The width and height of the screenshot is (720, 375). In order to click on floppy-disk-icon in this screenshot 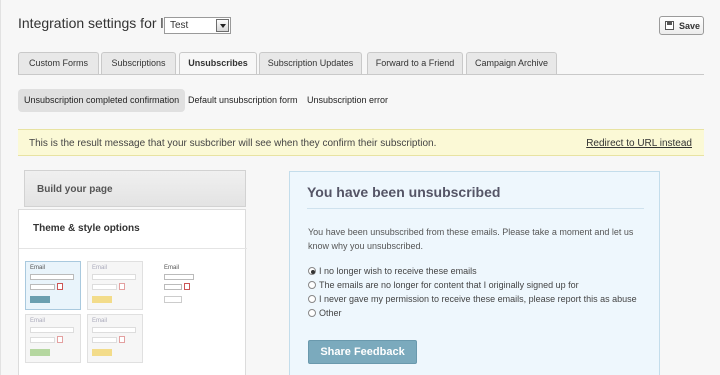, I will do `click(669, 25)`.